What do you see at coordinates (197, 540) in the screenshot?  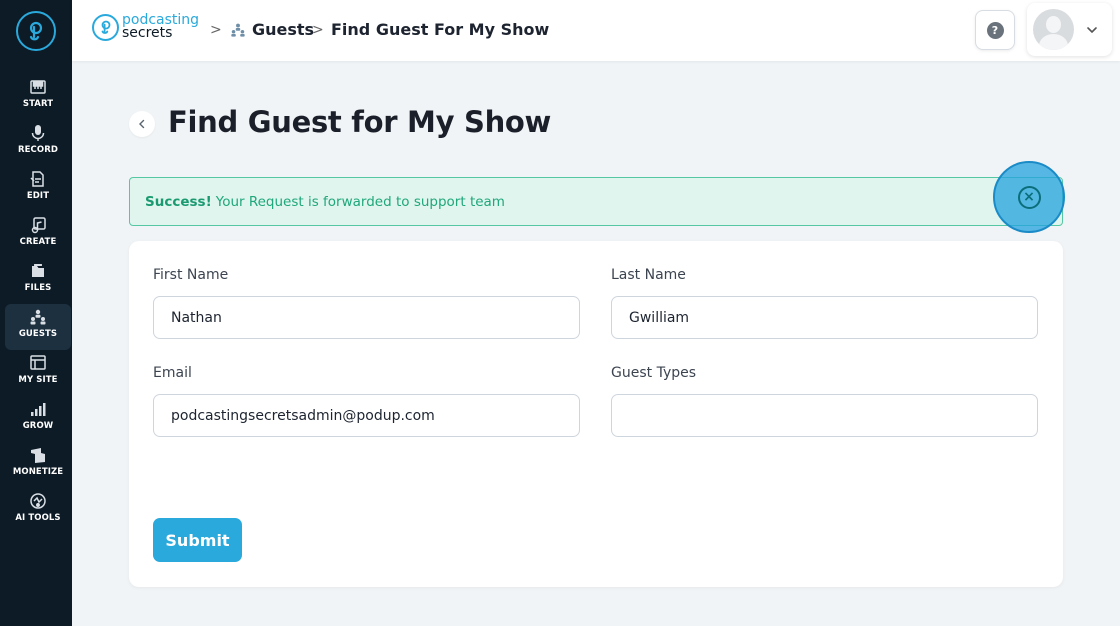 I see `submit-button: Submit` at bounding box center [197, 540].